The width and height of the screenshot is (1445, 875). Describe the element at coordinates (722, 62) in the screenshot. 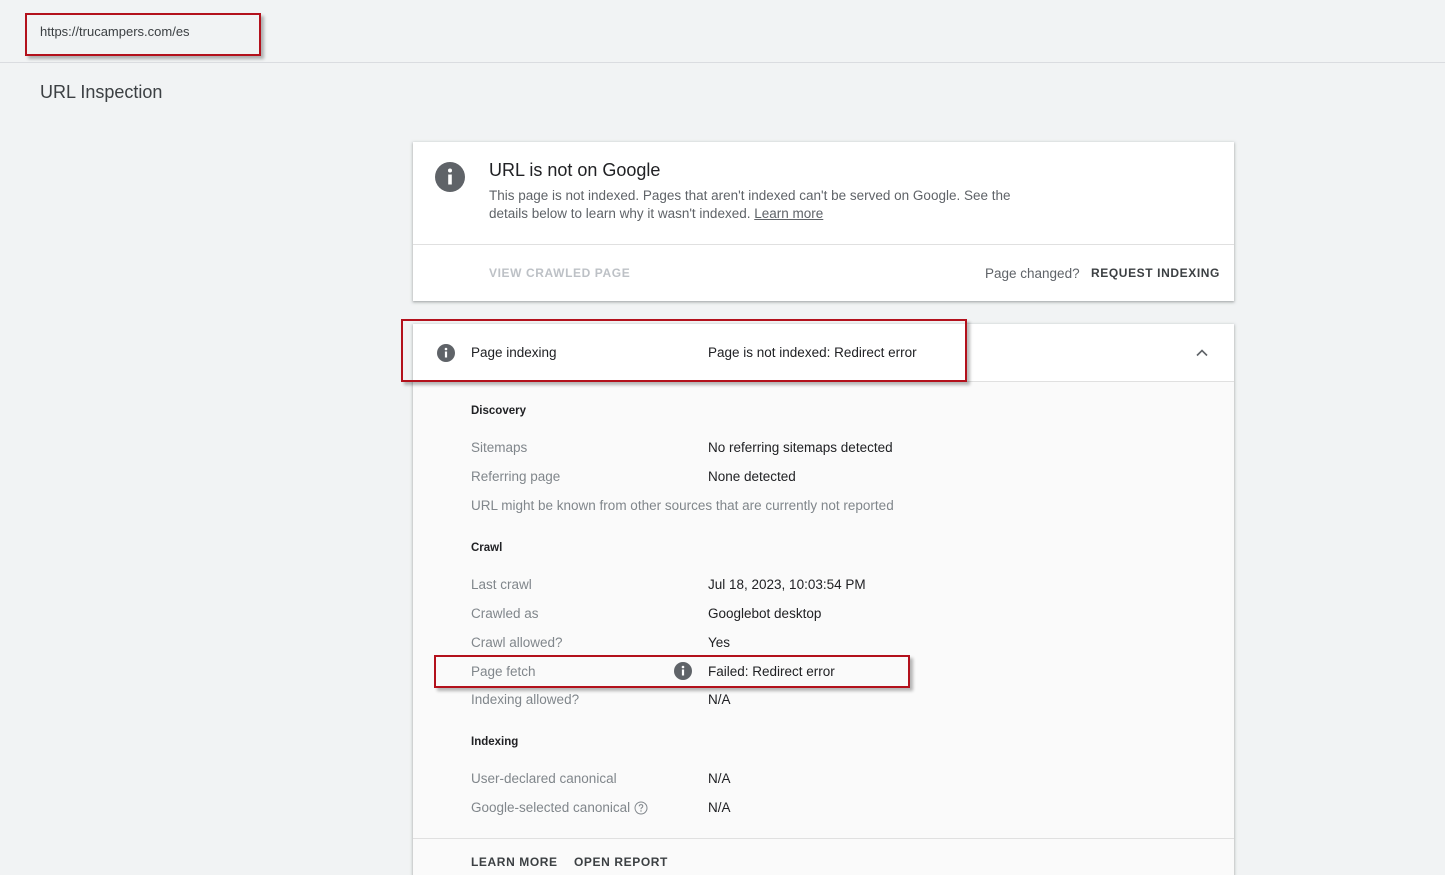

I see `top-divider` at that location.